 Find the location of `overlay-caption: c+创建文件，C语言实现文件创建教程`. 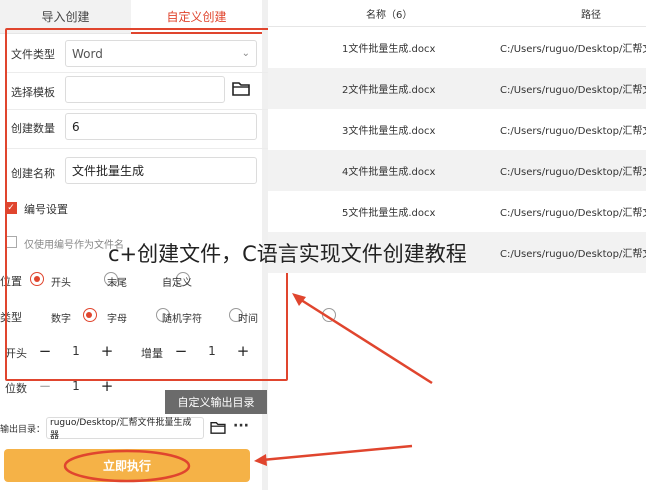

overlay-caption: c+创建文件，C语言实现文件创建教程 is located at coordinates (287, 254).